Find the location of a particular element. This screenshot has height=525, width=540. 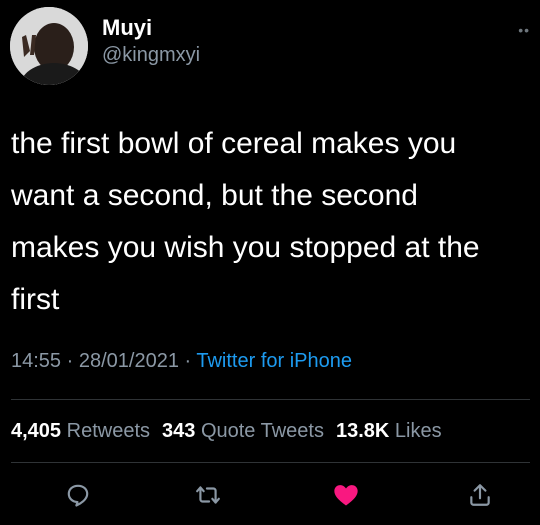

retweet-icon is located at coordinates (208, 495).